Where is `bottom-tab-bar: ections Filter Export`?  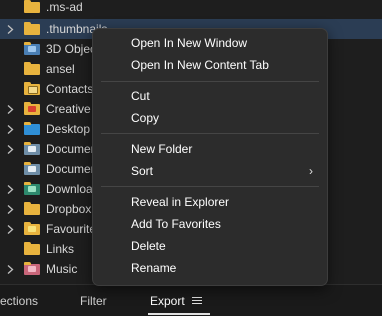 bottom-tab-bar: ections Filter Export is located at coordinates (191, 300).